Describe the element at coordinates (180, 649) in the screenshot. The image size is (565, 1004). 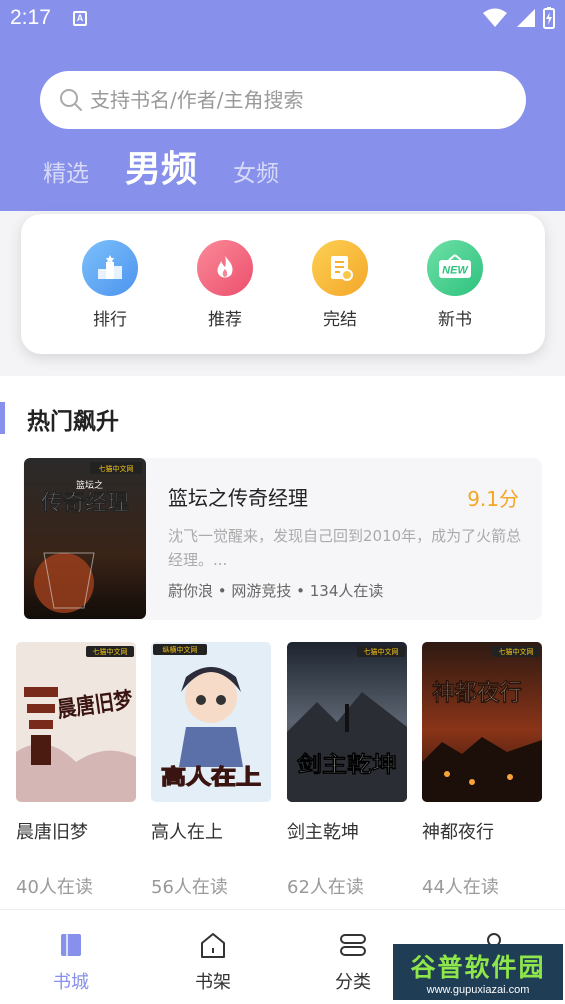
I see `cover-publisher: 纵横中文网` at that location.